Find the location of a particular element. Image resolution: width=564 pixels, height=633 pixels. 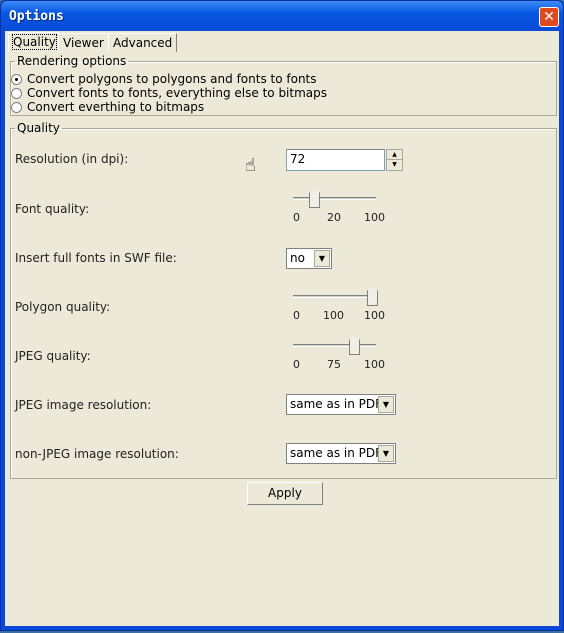

tab-label: Advanced is located at coordinates (143, 43).